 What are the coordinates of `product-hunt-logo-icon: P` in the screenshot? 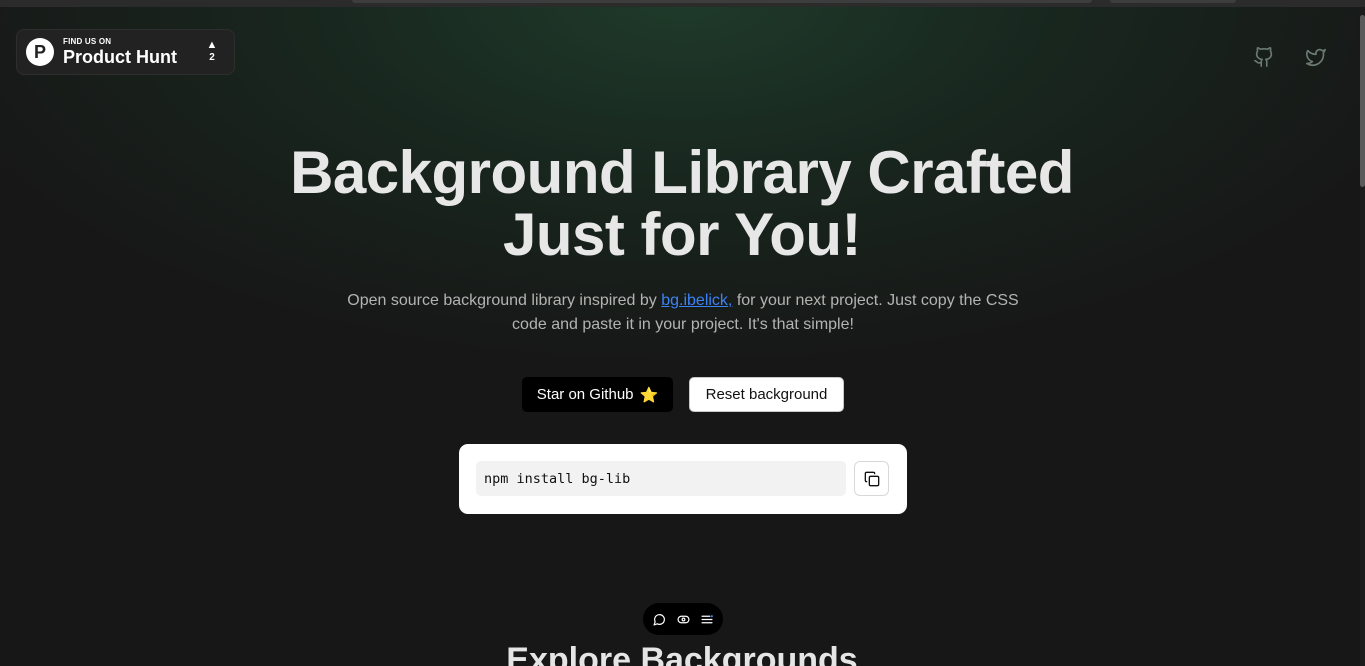 It's located at (40, 52).